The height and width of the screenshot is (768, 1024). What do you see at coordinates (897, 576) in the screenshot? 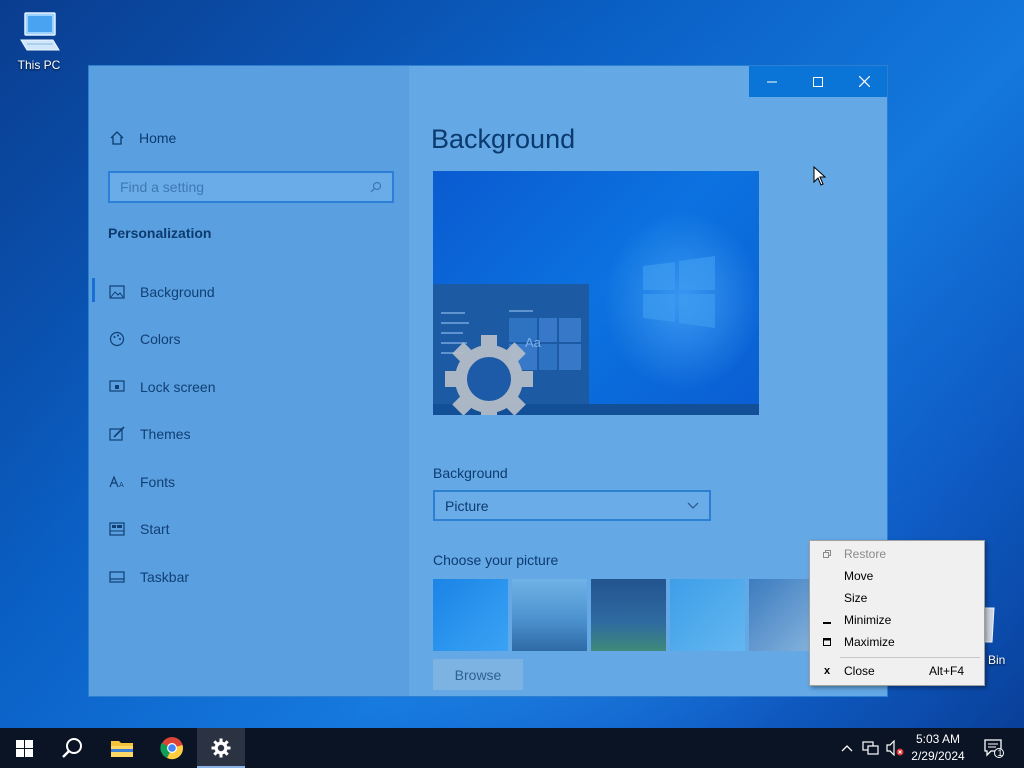
I see `menu-item-move: Move` at bounding box center [897, 576].